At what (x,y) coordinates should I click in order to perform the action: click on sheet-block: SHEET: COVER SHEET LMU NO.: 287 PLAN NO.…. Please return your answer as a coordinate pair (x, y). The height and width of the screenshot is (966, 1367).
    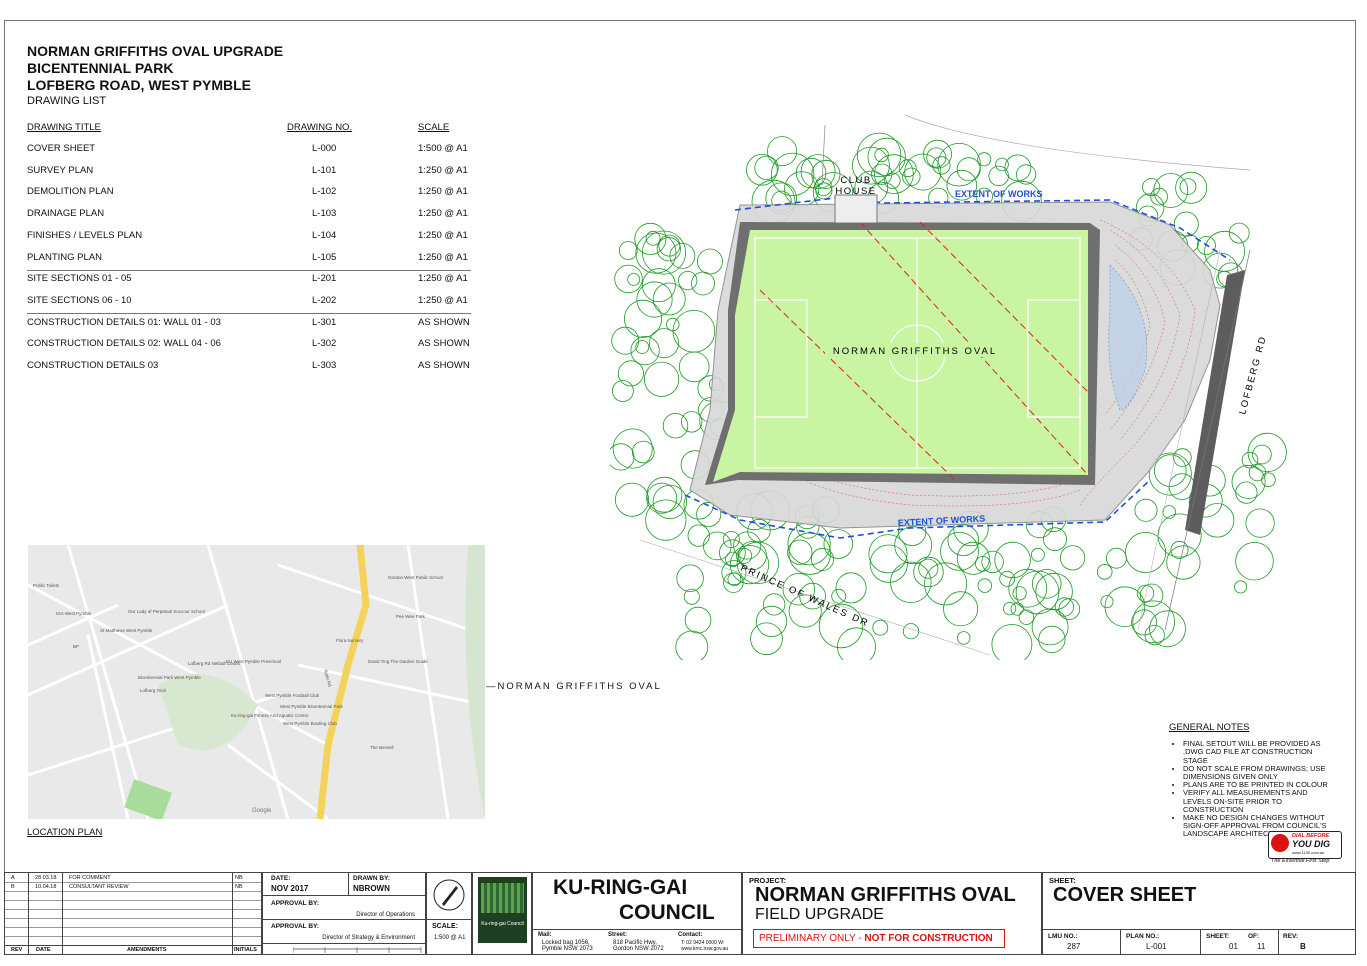
    Looking at the image, I should click on (1199, 913).